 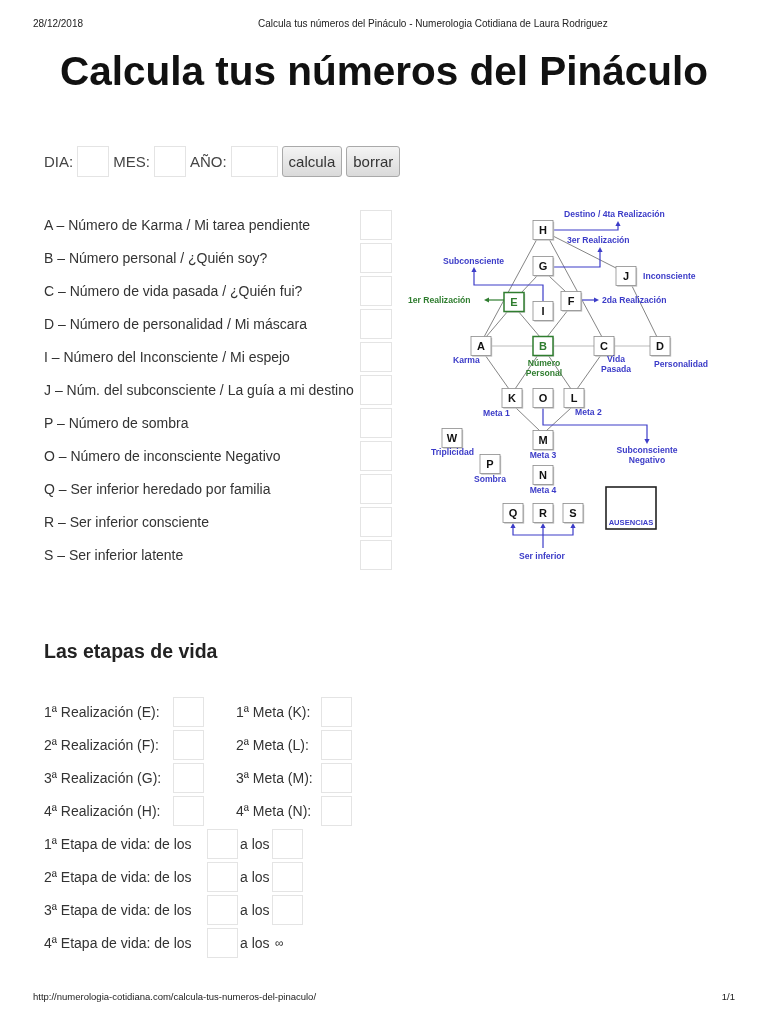 What do you see at coordinates (59, 161) in the screenshot?
I see `field-label: DIA:` at bounding box center [59, 161].